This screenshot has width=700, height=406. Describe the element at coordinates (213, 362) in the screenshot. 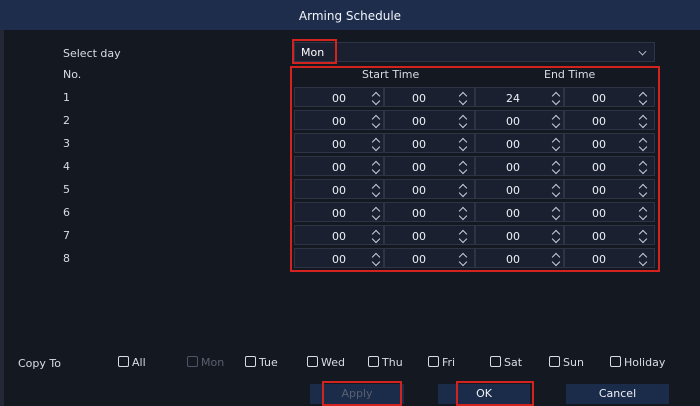

I see `checkbox-label: Mon` at that location.